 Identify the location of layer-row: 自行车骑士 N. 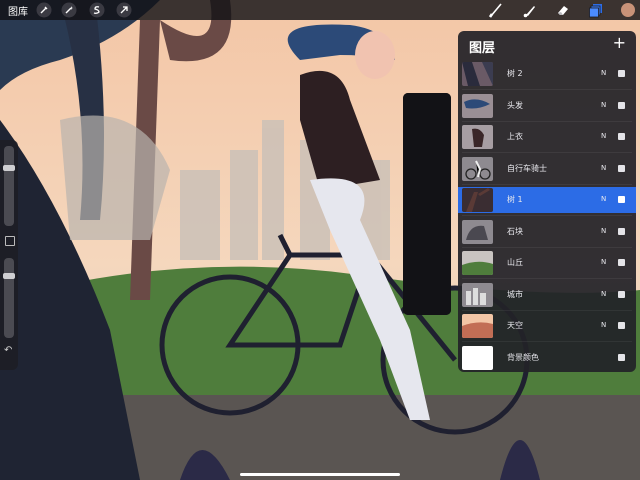
(547, 169).